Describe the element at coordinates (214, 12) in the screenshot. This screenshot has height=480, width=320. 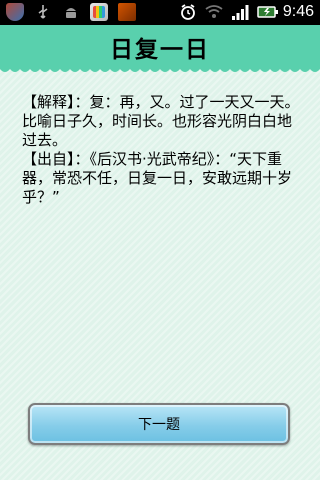
I see `wifi-icon` at that location.